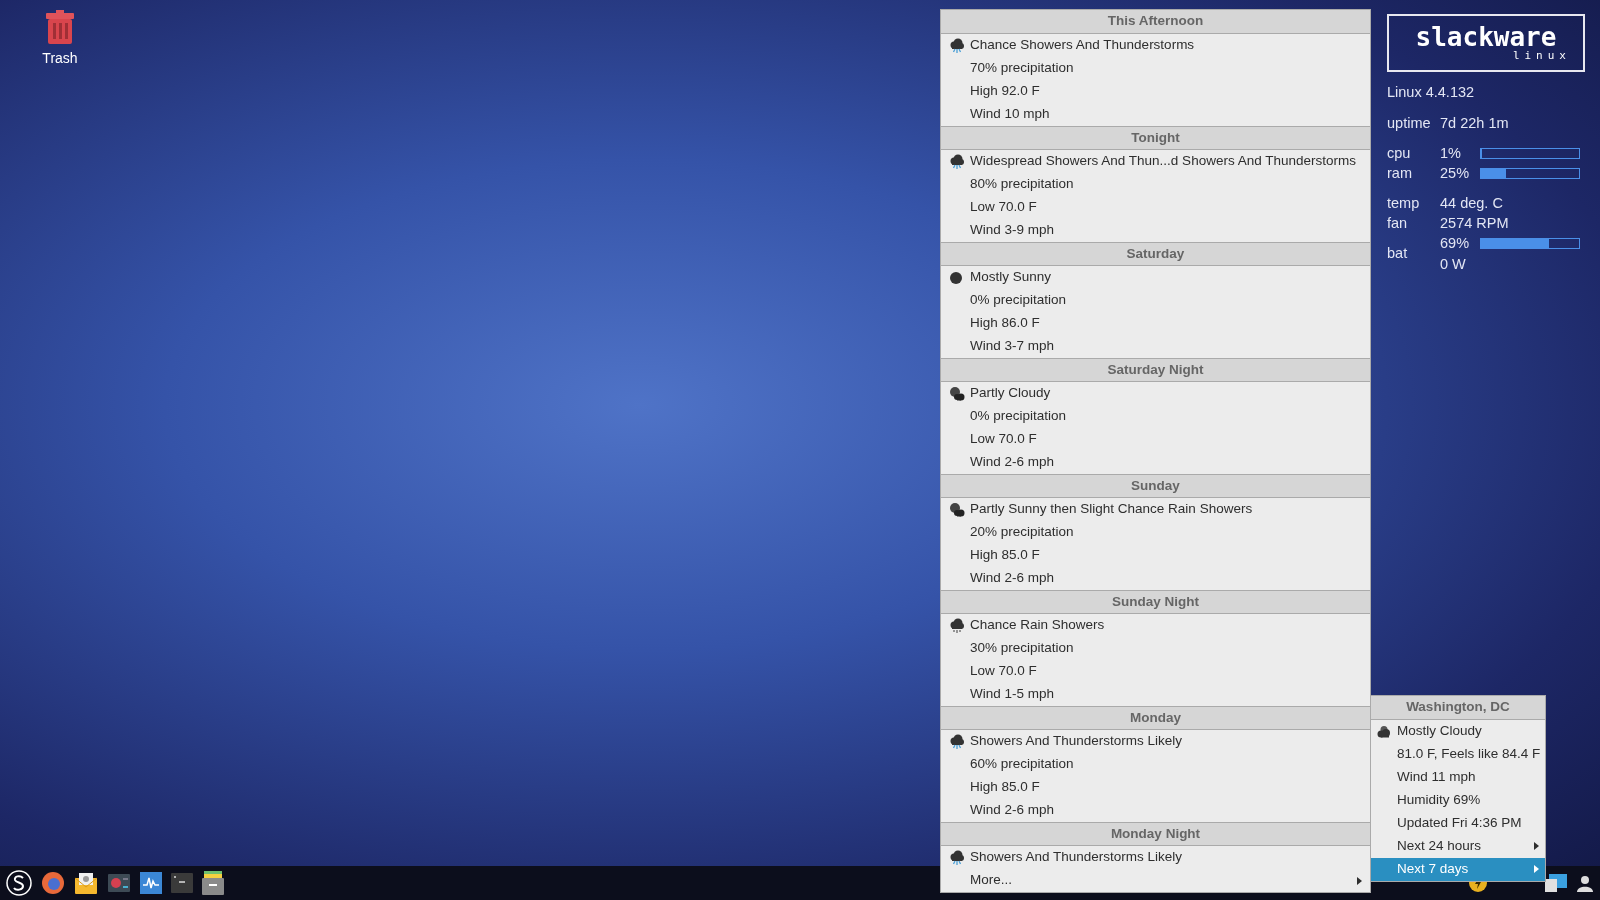  What do you see at coordinates (1486, 37) in the screenshot?
I see `logo-text: slackware` at bounding box center [1486, 37].